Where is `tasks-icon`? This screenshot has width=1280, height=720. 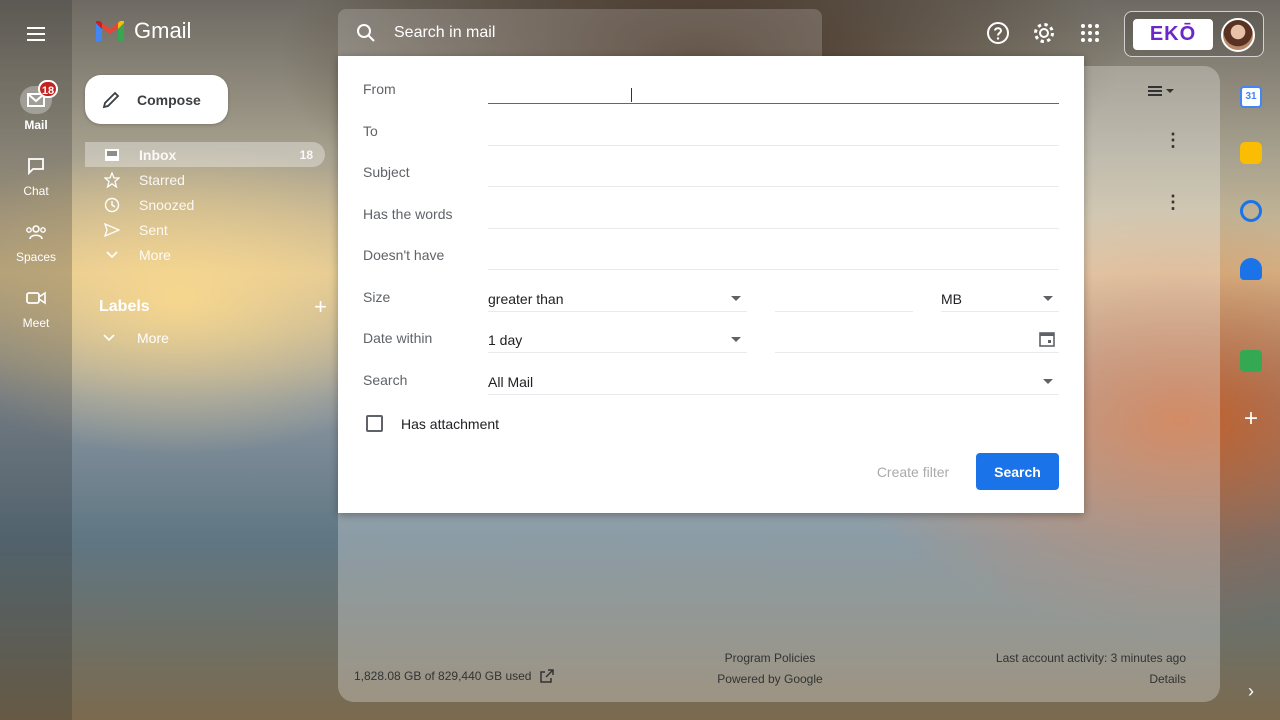 tasks-icon is located at coordinates (1251, 211).